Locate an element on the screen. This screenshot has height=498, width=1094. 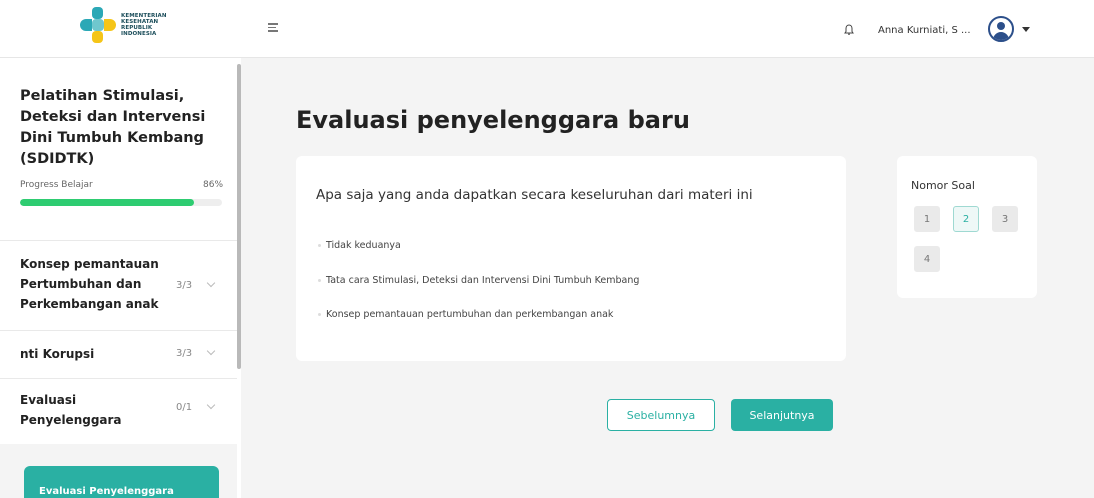
subitem-evaluasi-penyelenggara: Evaluasi Penyelenggara is located at coordinates (121, 482).